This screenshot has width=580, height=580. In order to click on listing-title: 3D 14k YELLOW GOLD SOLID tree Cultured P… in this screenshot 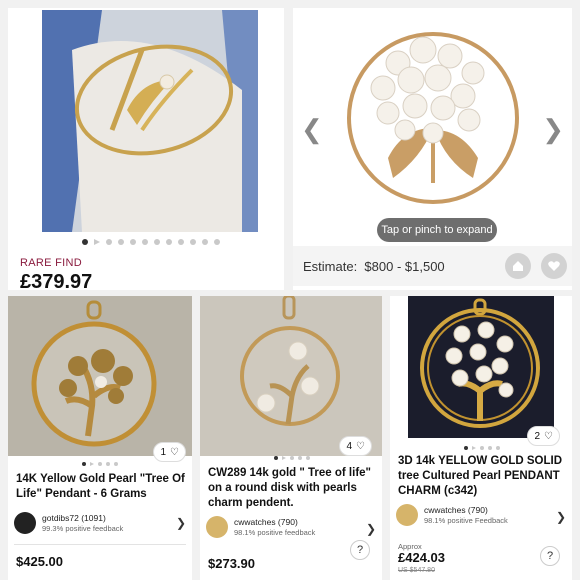, I will do `click(483, 476)`.